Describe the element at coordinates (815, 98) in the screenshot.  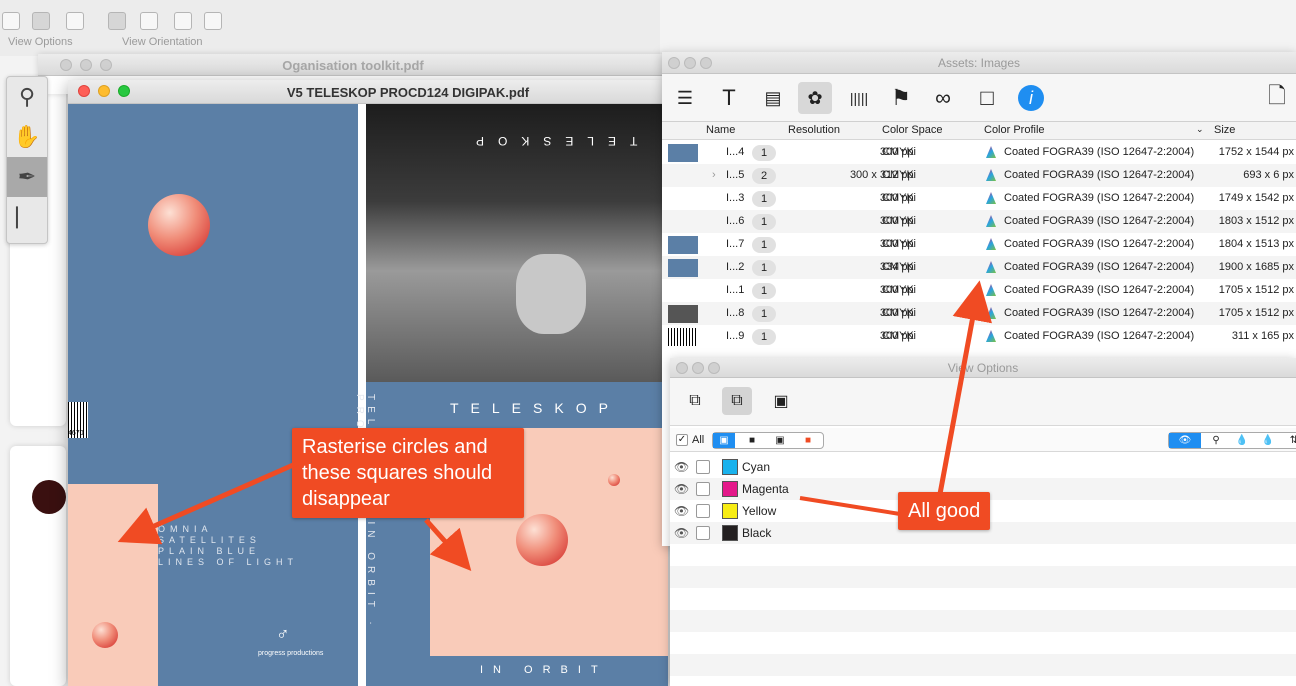
I see `images-icon: ✿` at that location.